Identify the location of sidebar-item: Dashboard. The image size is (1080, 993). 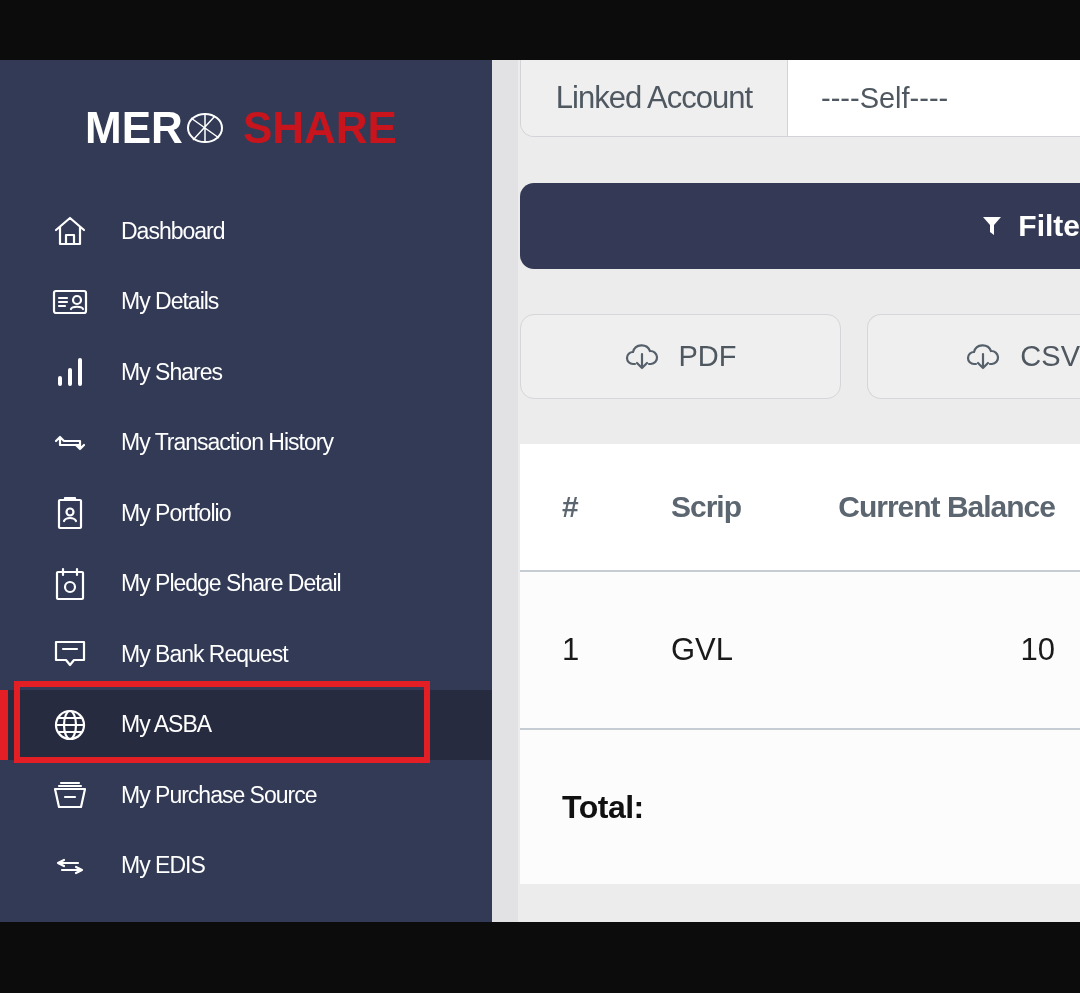
(246, 231).